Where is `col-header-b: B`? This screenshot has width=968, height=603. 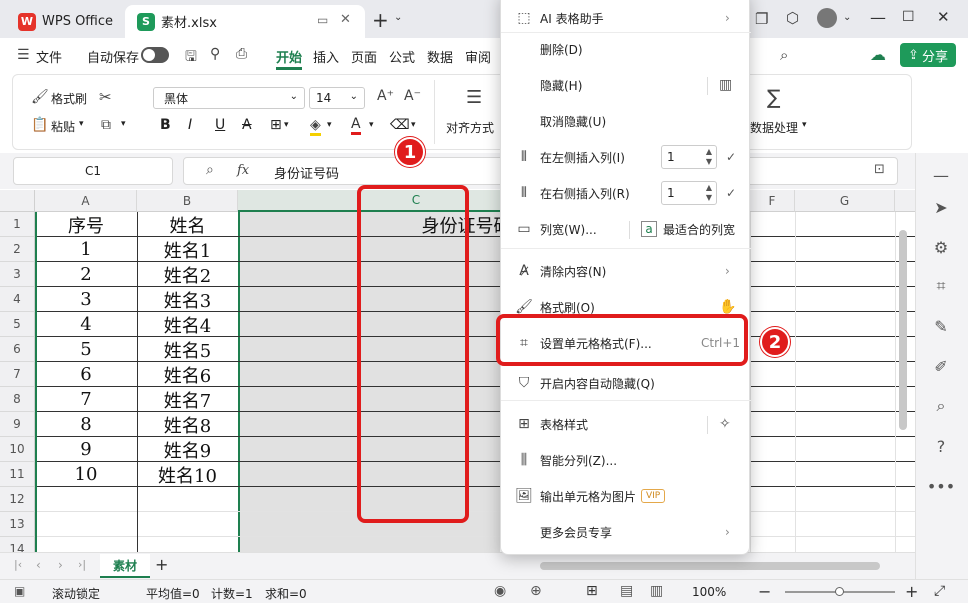 col-header-b: B is located at coordinates (187, 201).